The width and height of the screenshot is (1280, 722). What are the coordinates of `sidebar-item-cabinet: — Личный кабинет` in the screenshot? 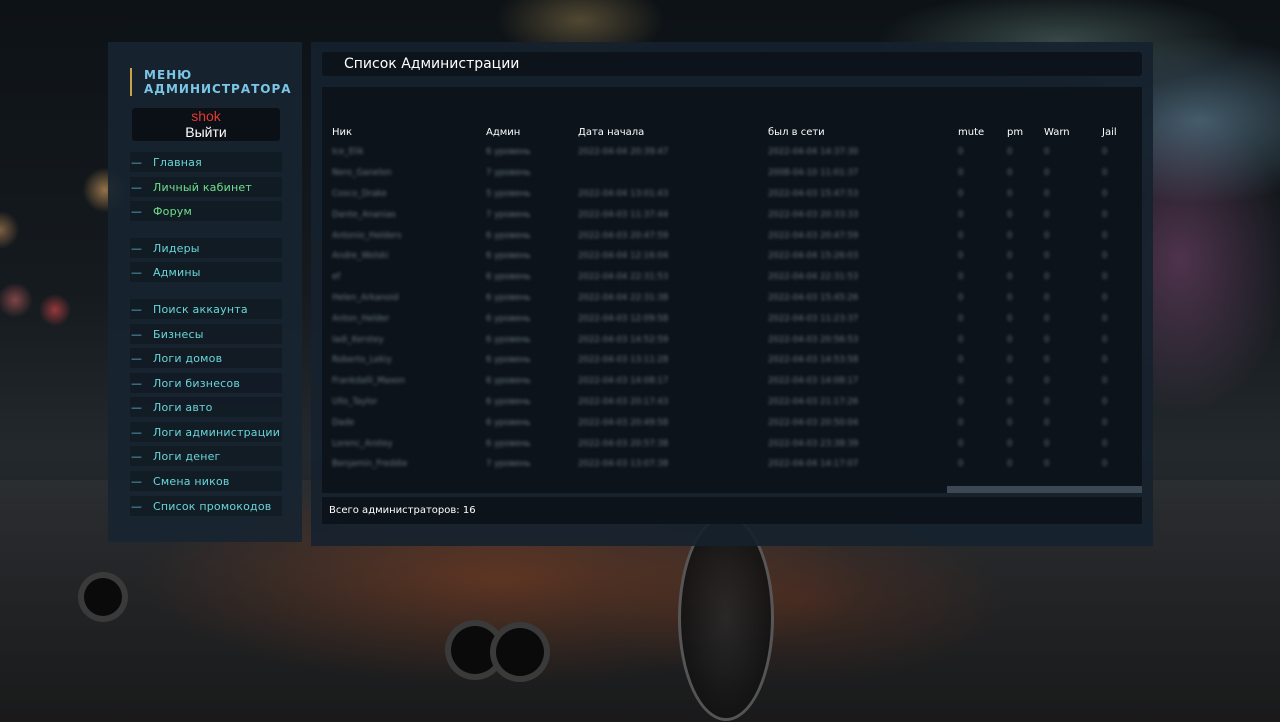 It's located at (206, 187).